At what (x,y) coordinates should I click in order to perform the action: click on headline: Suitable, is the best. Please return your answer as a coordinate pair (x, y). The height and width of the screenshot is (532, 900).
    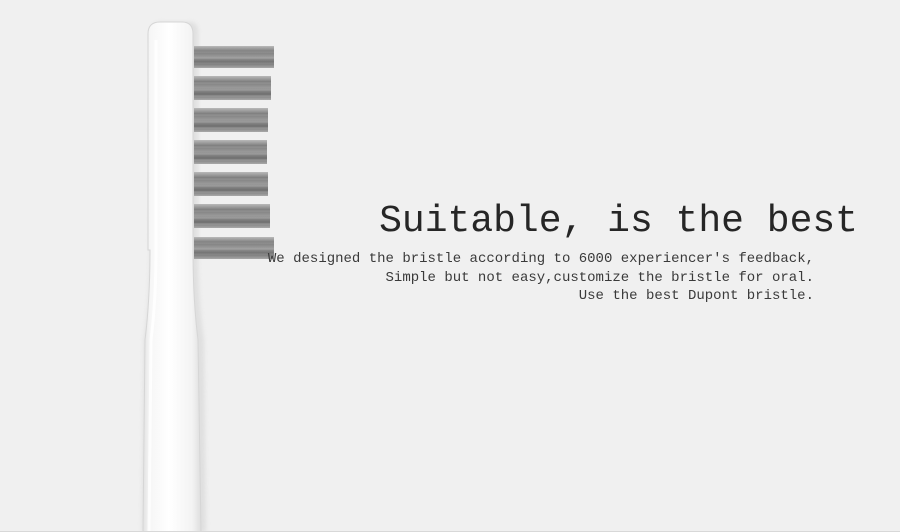
    Looking at the image, I should click on (618, 221).